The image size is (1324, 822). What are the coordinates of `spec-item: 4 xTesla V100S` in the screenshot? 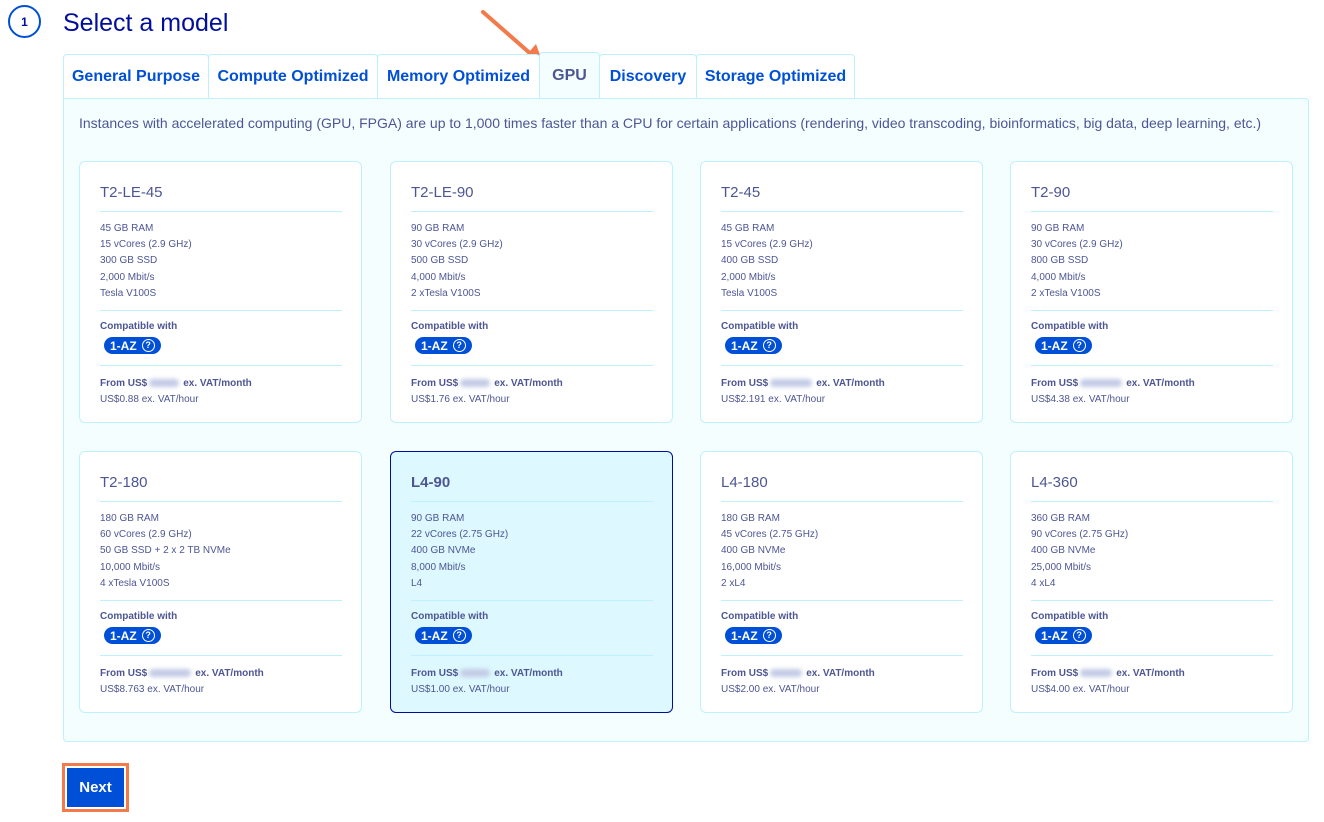 It's located at (135, 583).